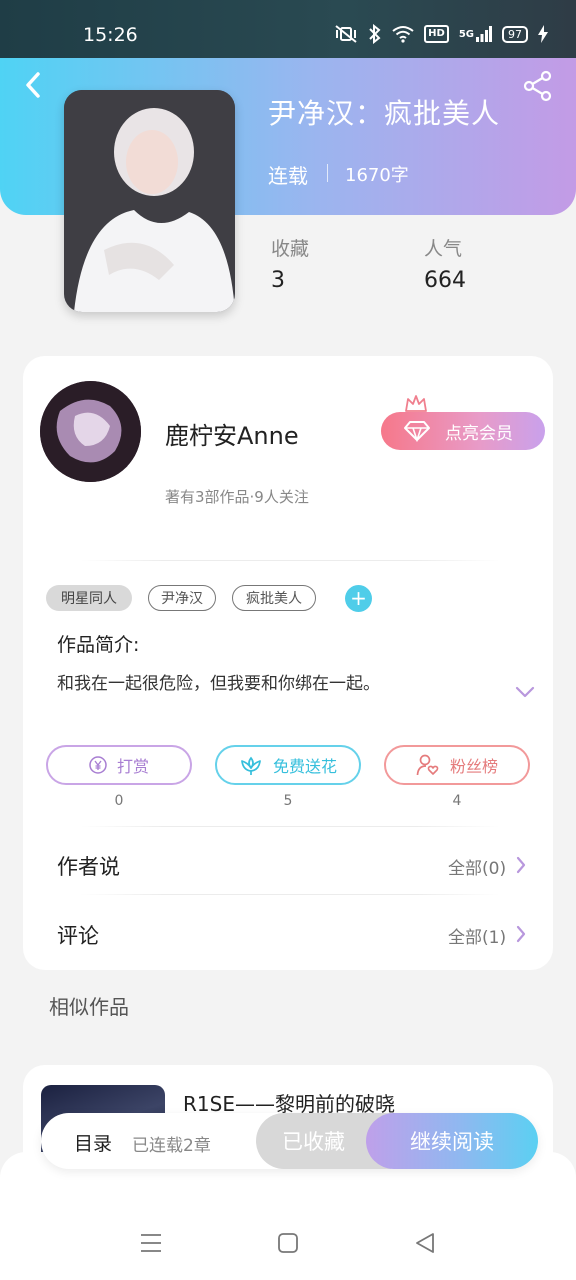 This screenshot has width=576, height=1280. I want to click on popularity-stat-label: 人气, so click(443, 249).